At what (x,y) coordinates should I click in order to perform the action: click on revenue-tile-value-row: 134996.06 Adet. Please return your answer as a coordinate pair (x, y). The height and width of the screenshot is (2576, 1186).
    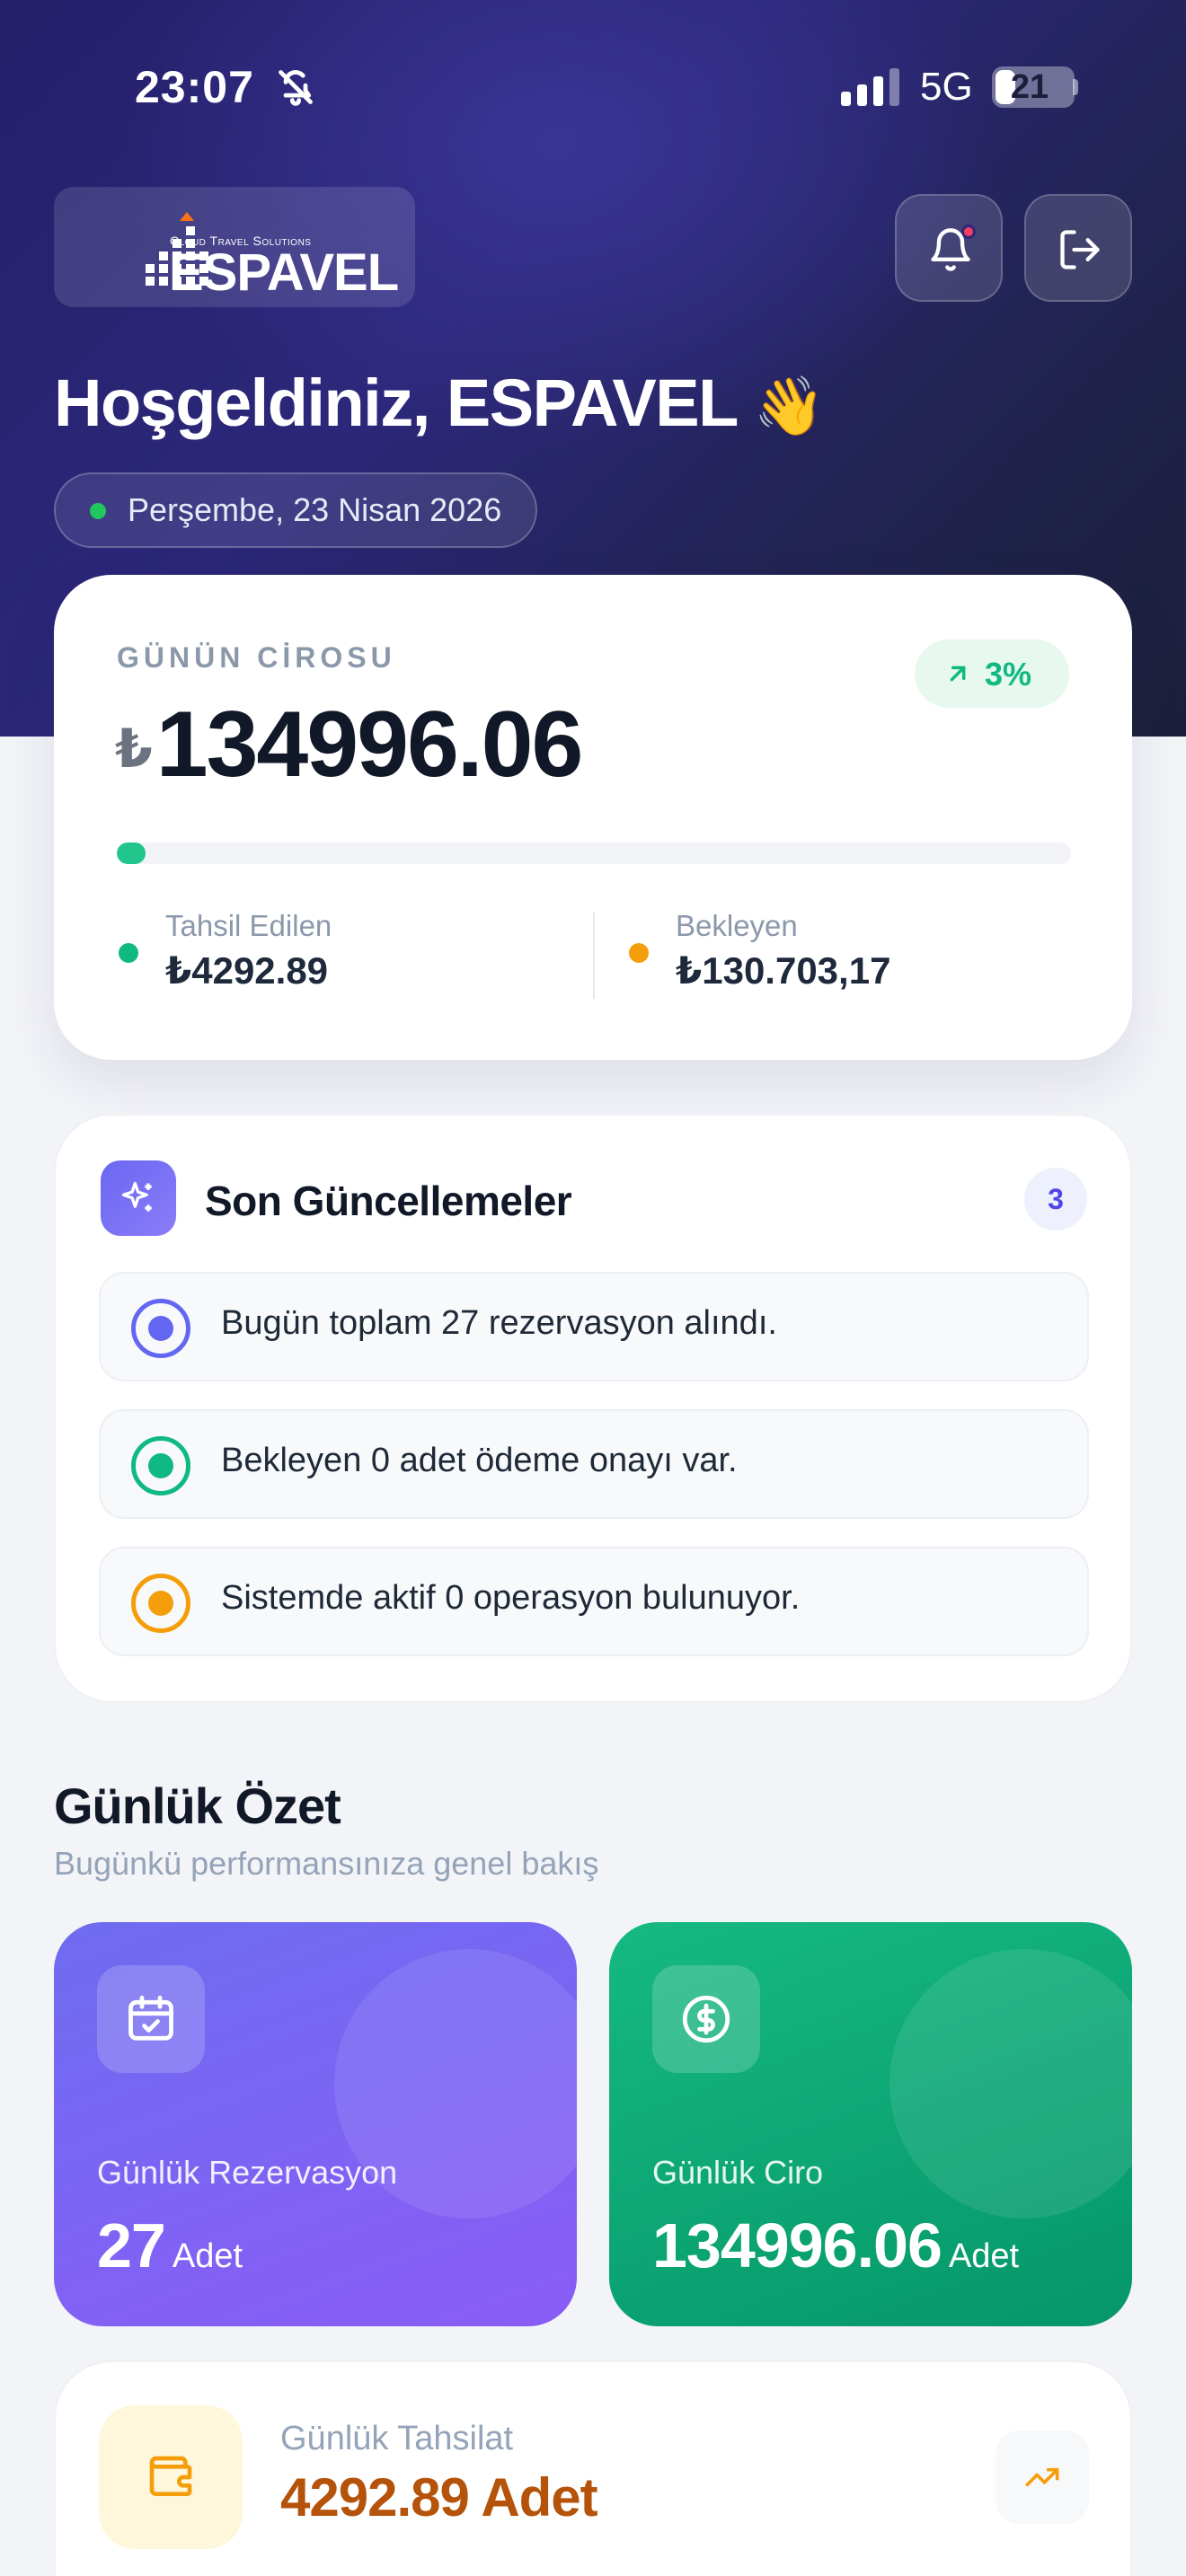
    Looking at the image, I should click on (835, 2245).